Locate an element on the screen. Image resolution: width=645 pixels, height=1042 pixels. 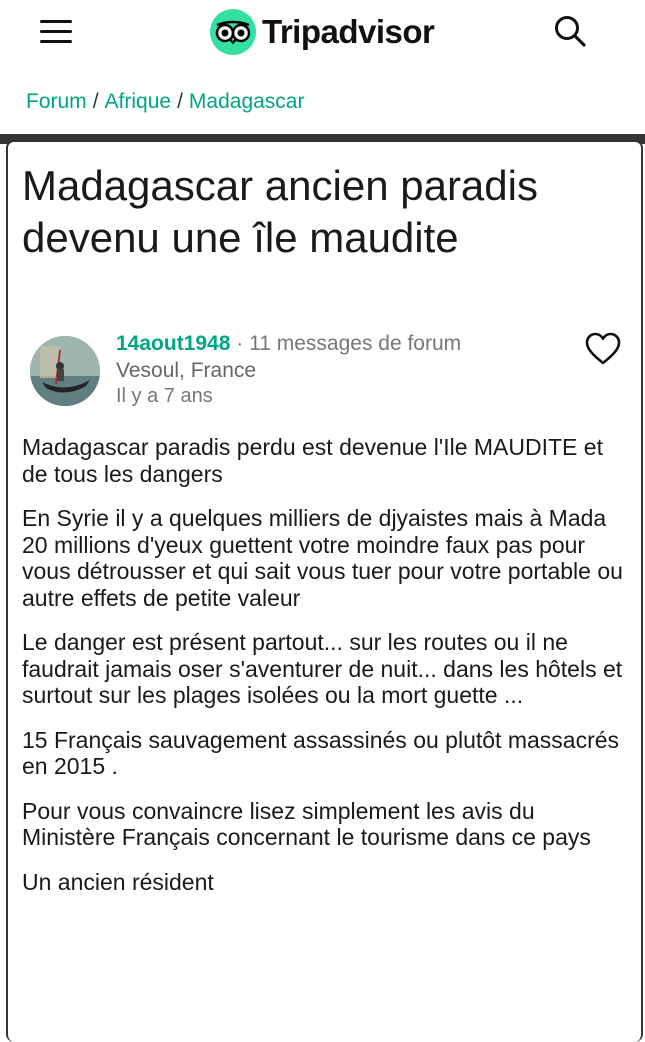
breadcrumb: Forum / Afrique / Madagascar is located at coordinates (165, 102).